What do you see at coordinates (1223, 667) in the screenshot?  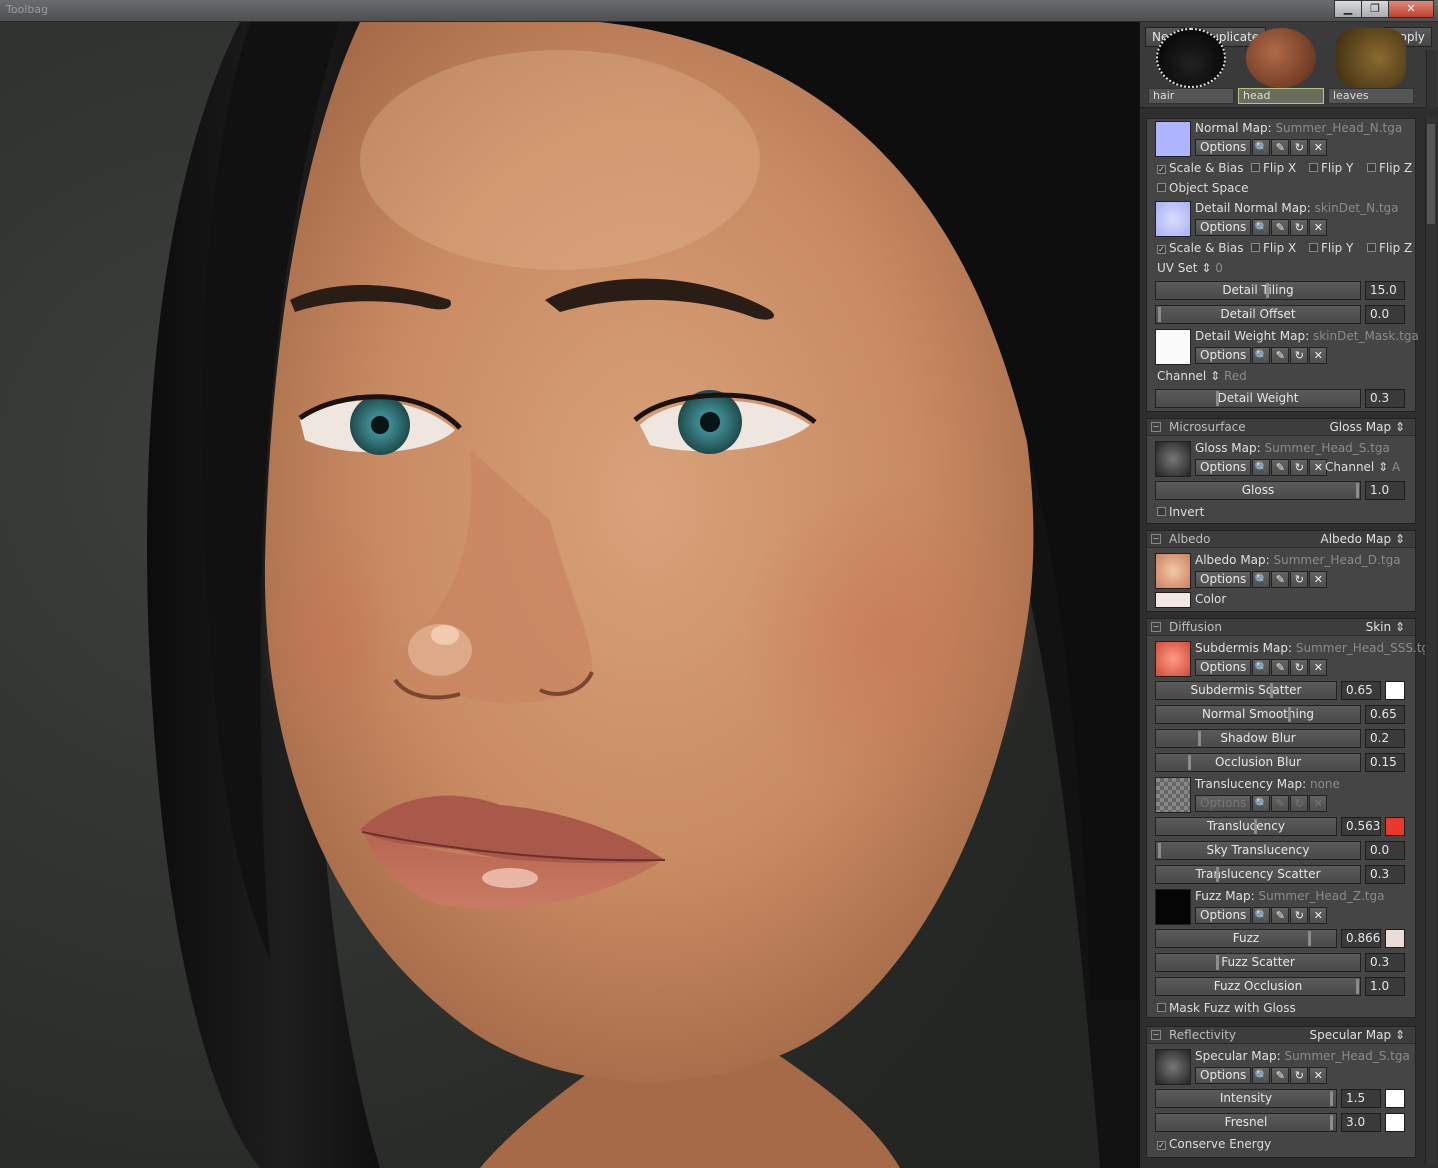 I see `subdermis-options-button: Options` at bounding box center [1223, 667].